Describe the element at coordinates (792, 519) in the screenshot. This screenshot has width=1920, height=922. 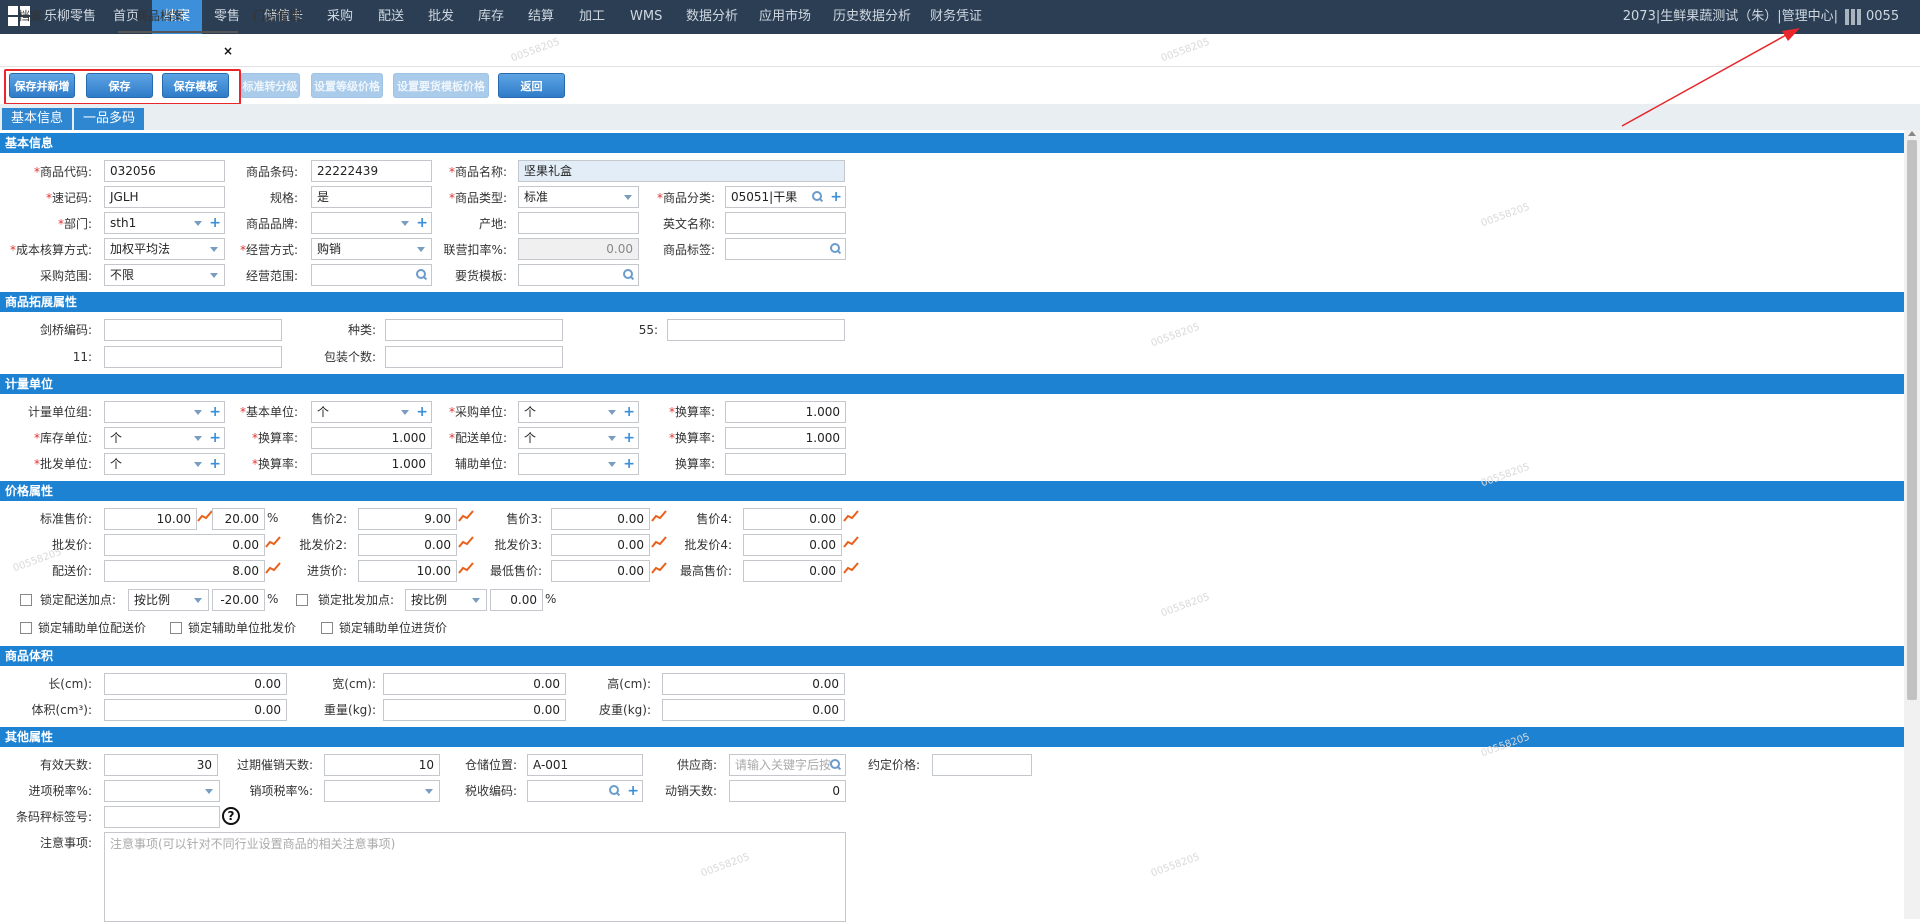
I see `price-4-input: 0.00` at that location.